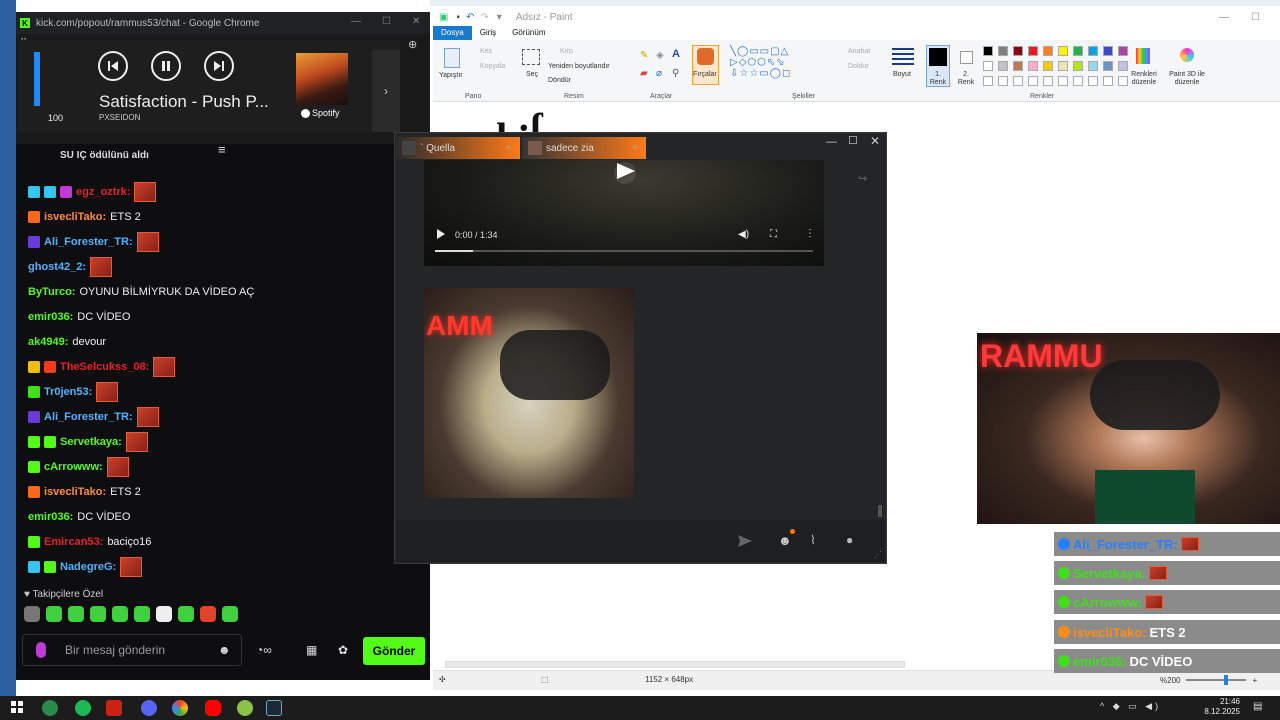 The width and height of the screenshot is (1280, 720). I want to click on app-icon, so click(50, 708).